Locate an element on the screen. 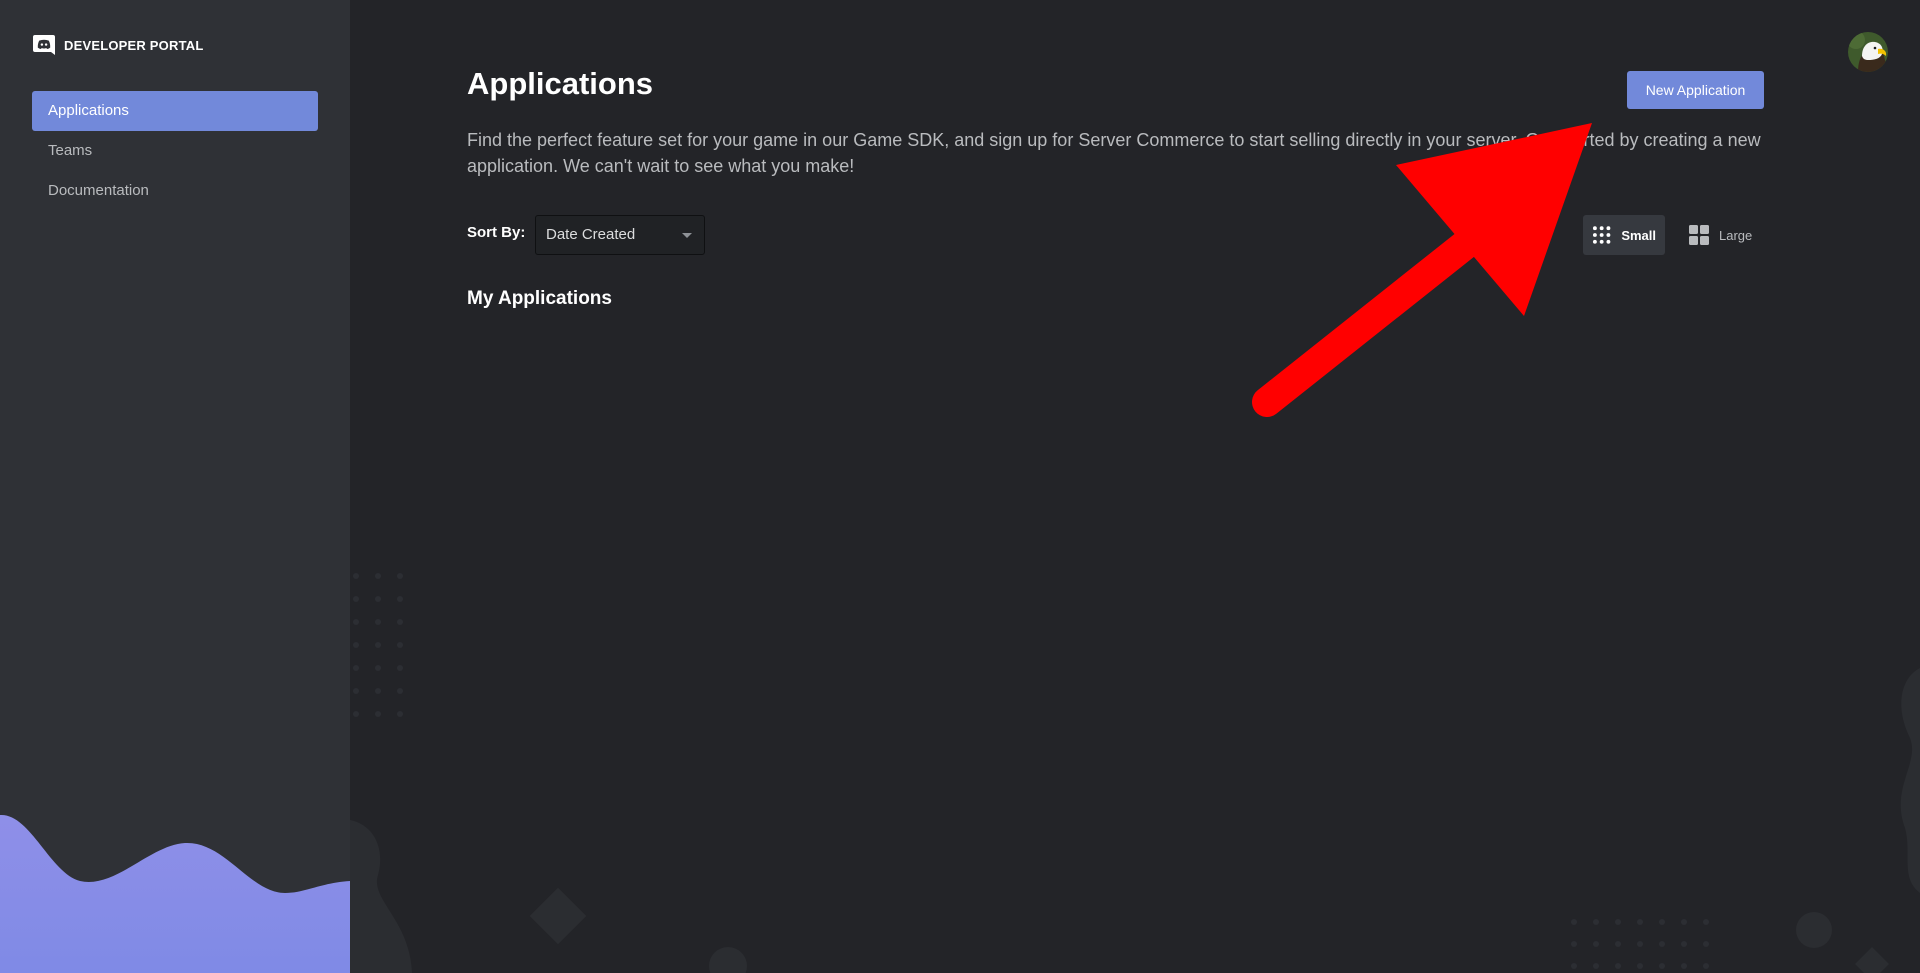 This screenshot has width=1920, height=973. brand: DEVELOPER PORTAL is located at coordinates (117, 45).